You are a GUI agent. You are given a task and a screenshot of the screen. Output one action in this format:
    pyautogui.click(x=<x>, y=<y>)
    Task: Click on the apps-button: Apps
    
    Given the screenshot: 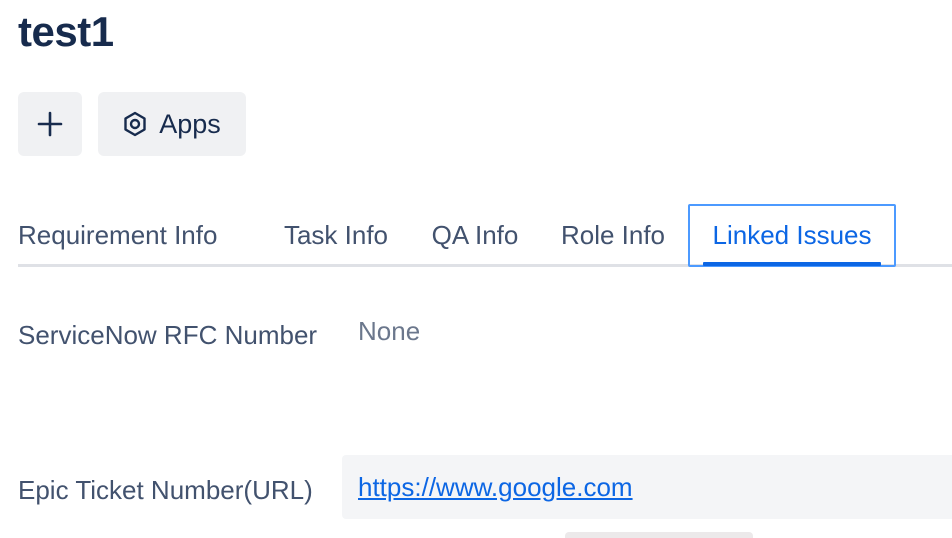 What is the action you would take?
    pyautogui.click(x=172, y=124)
    